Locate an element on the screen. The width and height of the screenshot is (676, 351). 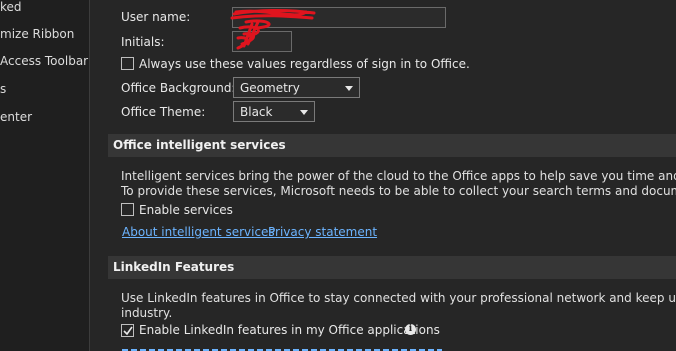
office-theme-label: Office Theme: is located at coordinates (163, 112).